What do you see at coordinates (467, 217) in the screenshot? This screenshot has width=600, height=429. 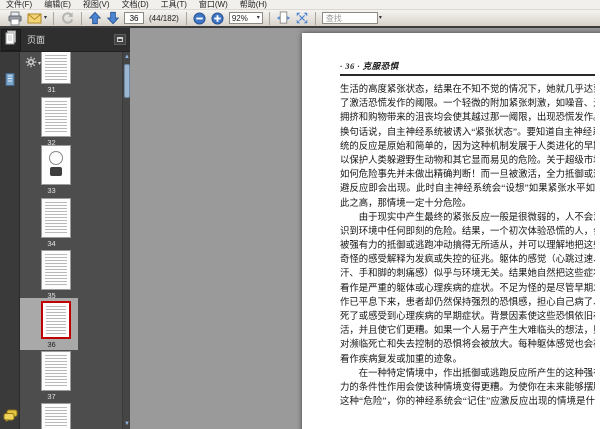 I see `text-line: 由于现实中产生最终的紧张反应一般是很微弱的，人不会意` at bounding box center [467, 217].